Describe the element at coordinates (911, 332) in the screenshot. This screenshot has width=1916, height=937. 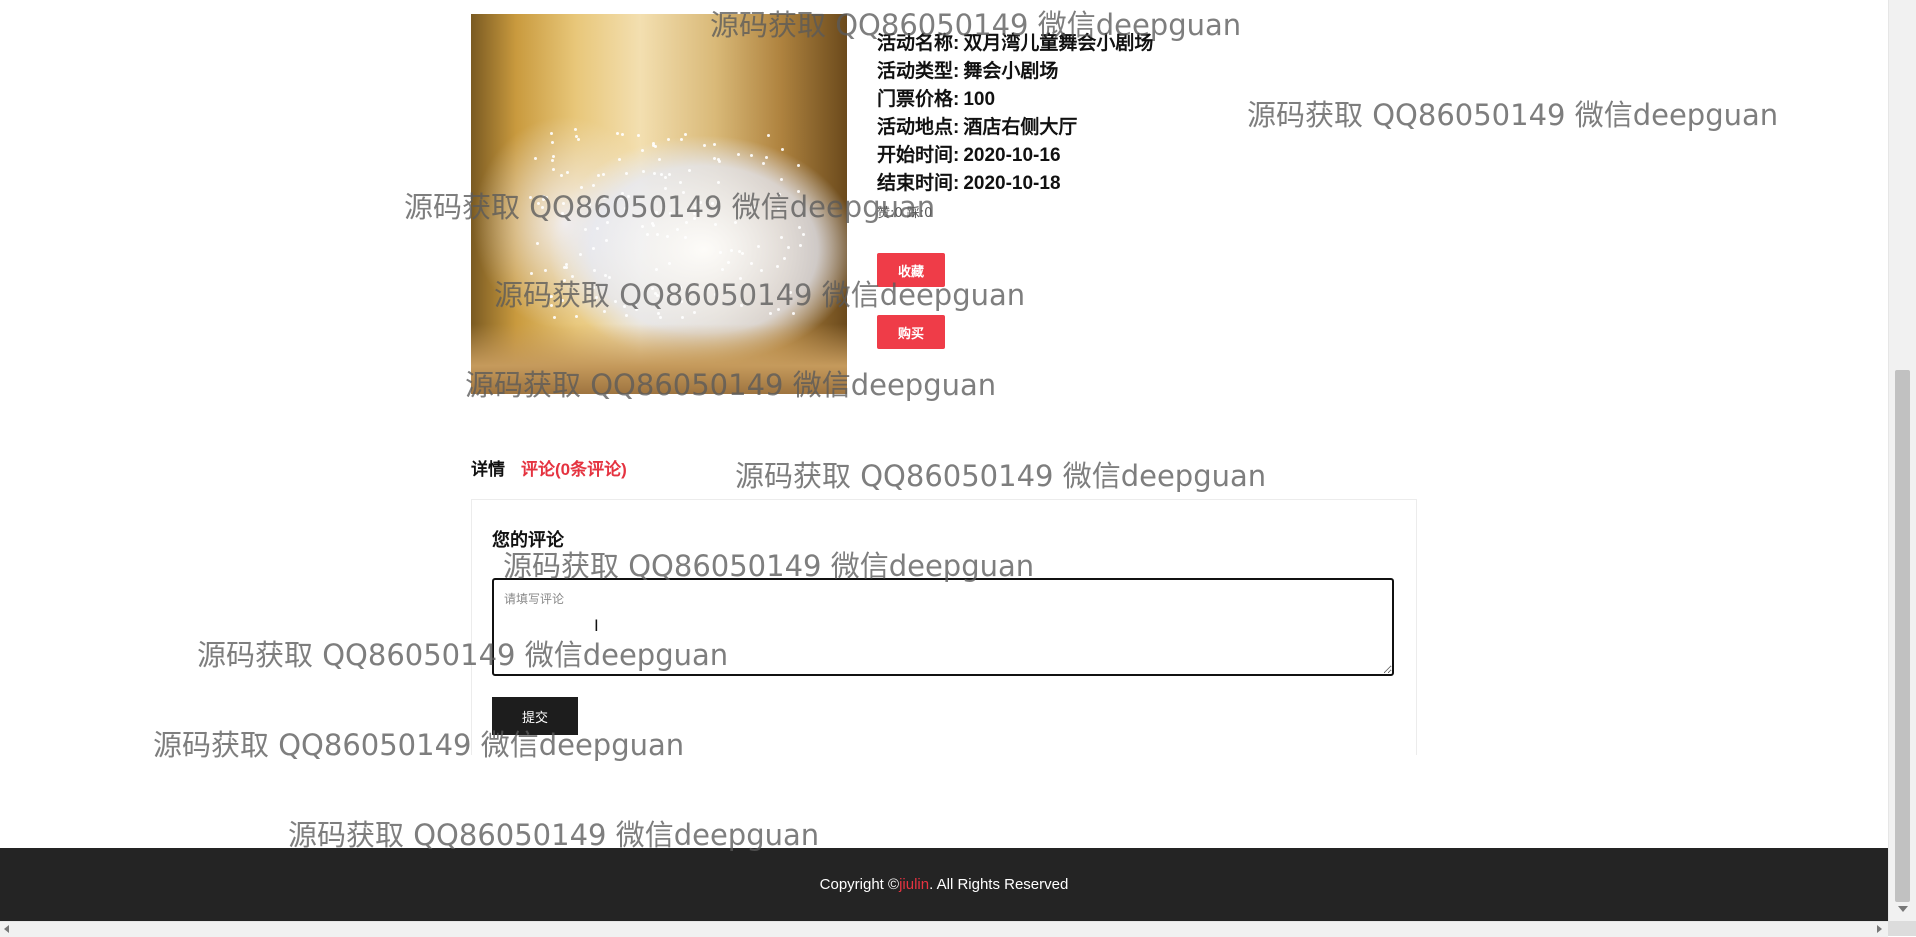
I see `buy-button: 购买` at that location.